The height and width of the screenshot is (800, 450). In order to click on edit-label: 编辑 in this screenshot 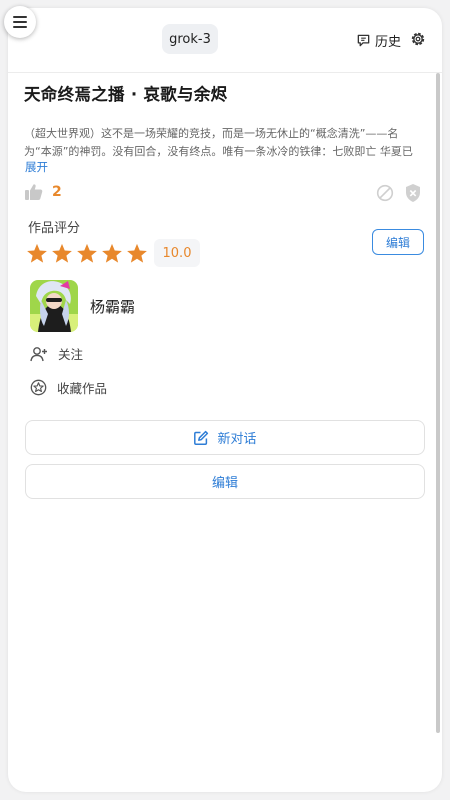, I will do `click(224, 483)`.